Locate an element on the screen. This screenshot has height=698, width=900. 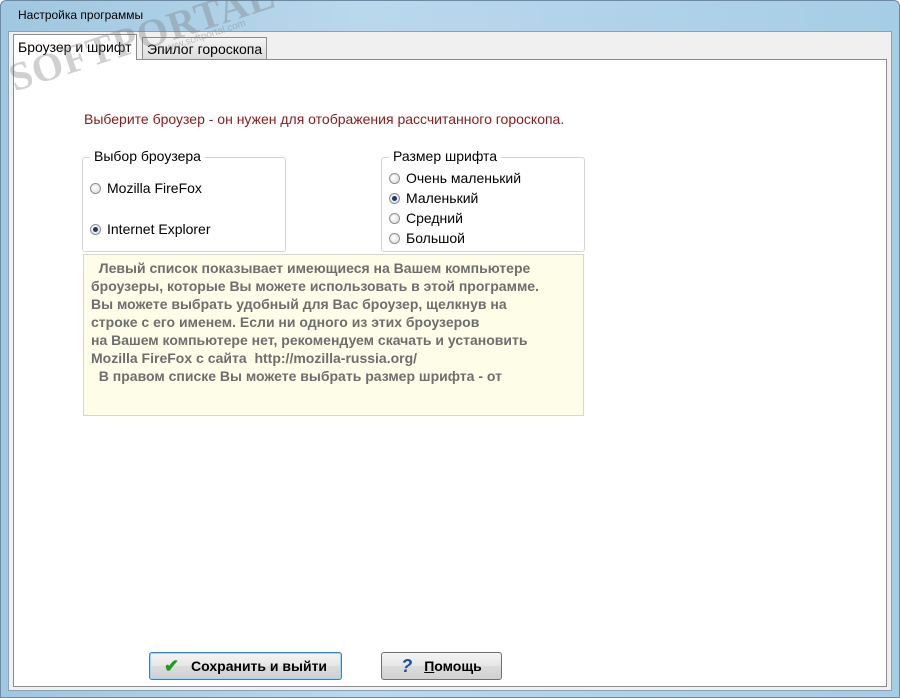
help-button-label: Помощь is located at coordinates (453, 666).